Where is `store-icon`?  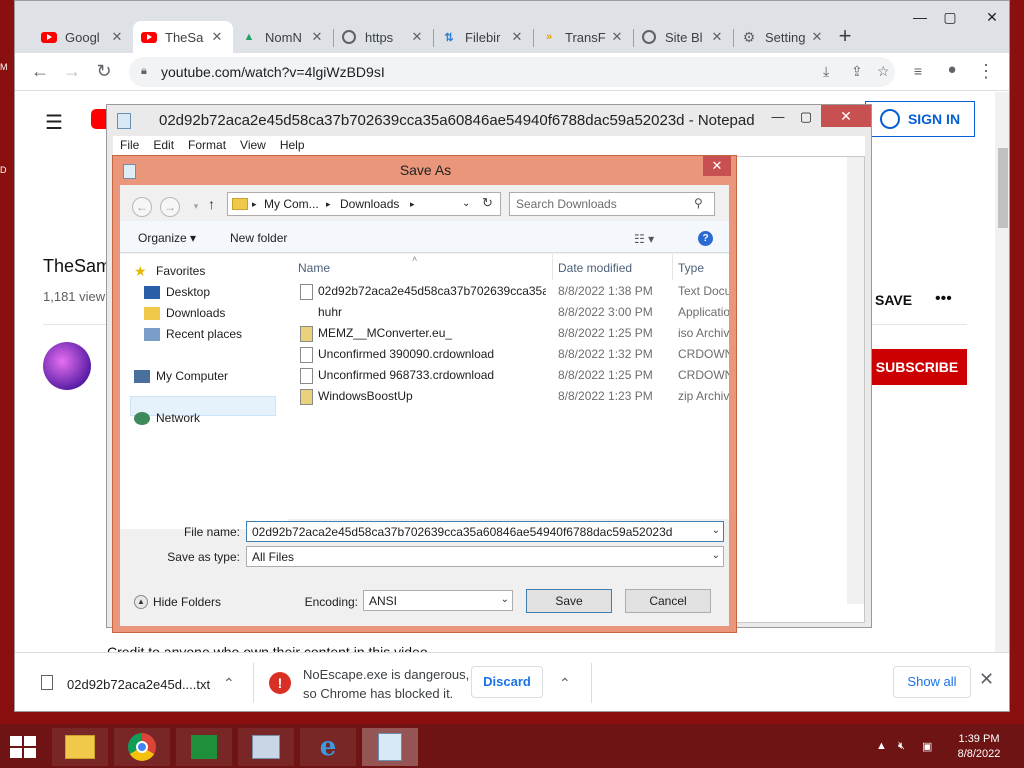
store-icon is located at coordinates (204, 747).